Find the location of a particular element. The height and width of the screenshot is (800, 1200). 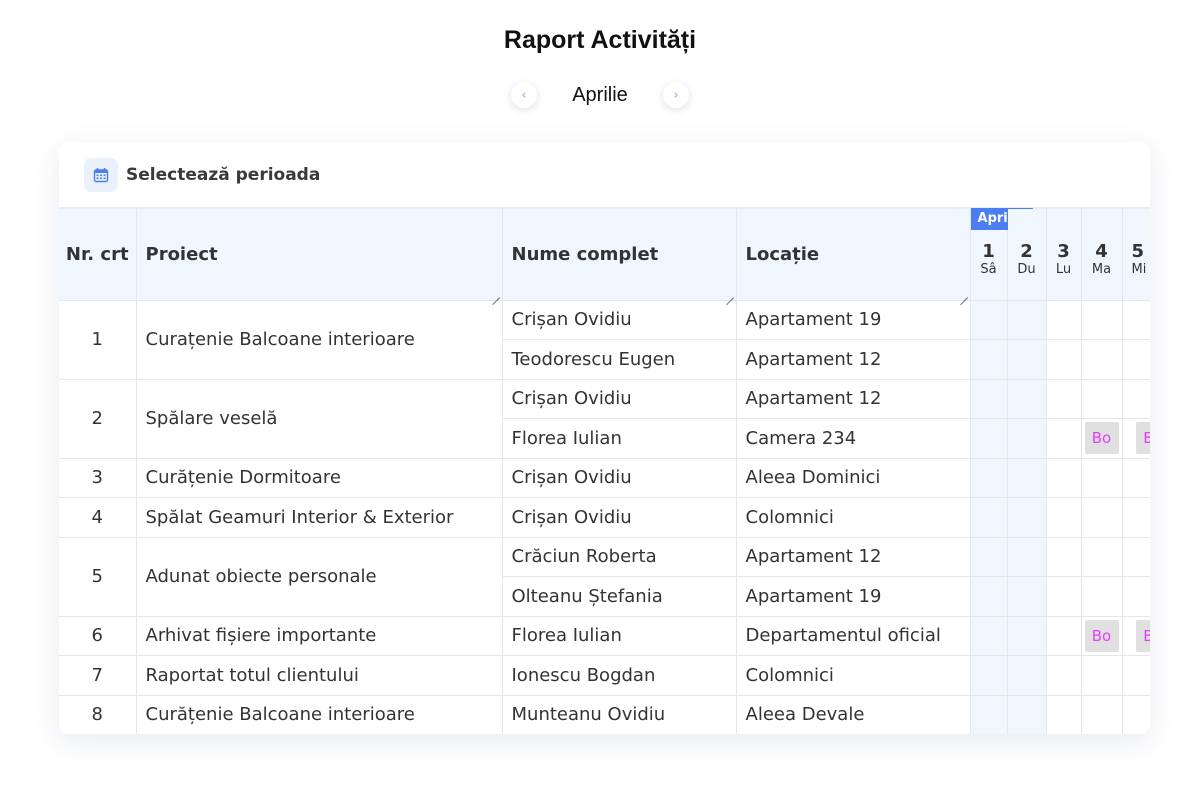

select-period-button: Selectează perioada is located at coordinates (202, 174).